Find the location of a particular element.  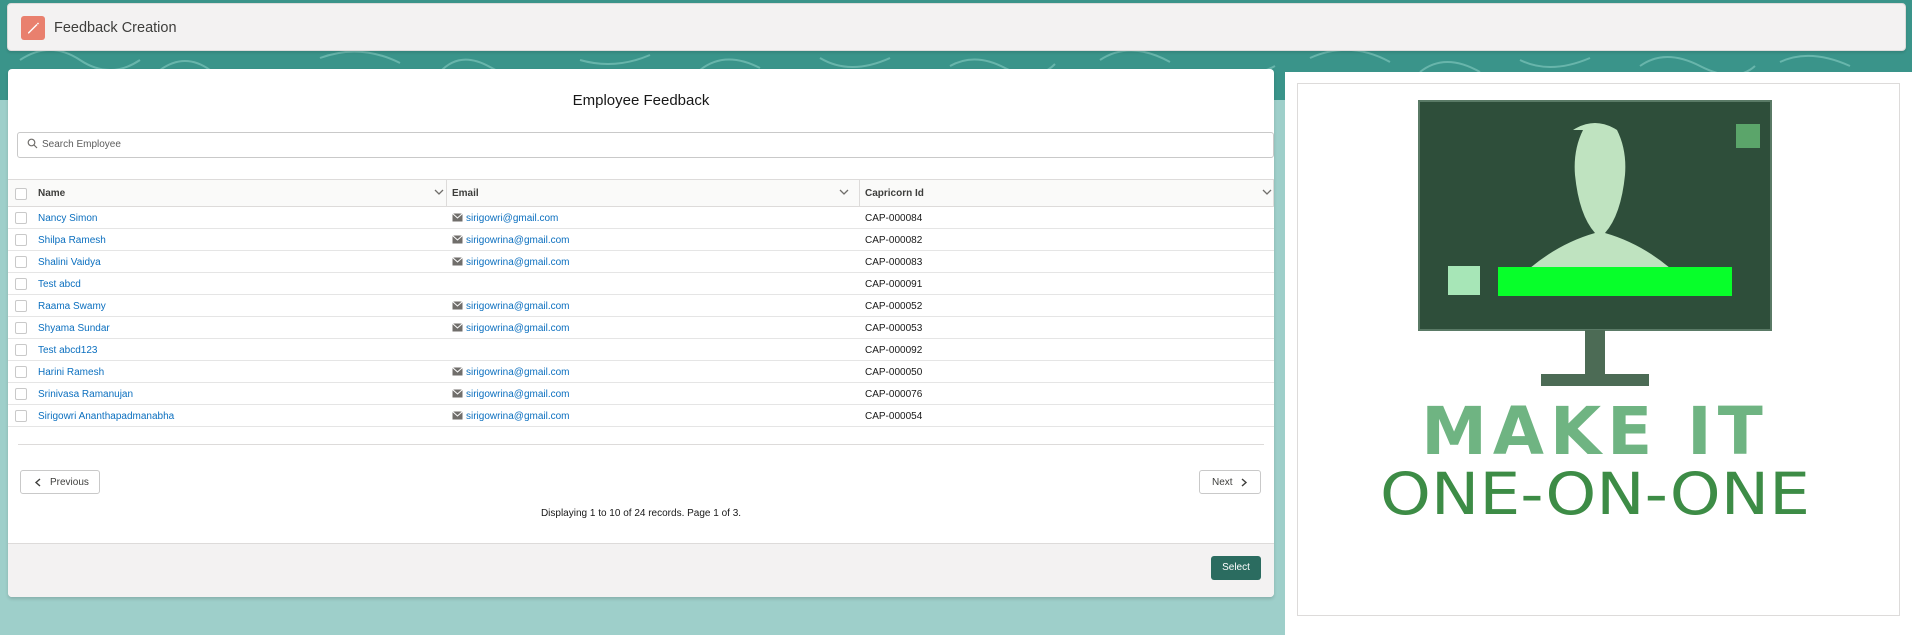

chevron-right-icon is located at coordinates (1244, 482).